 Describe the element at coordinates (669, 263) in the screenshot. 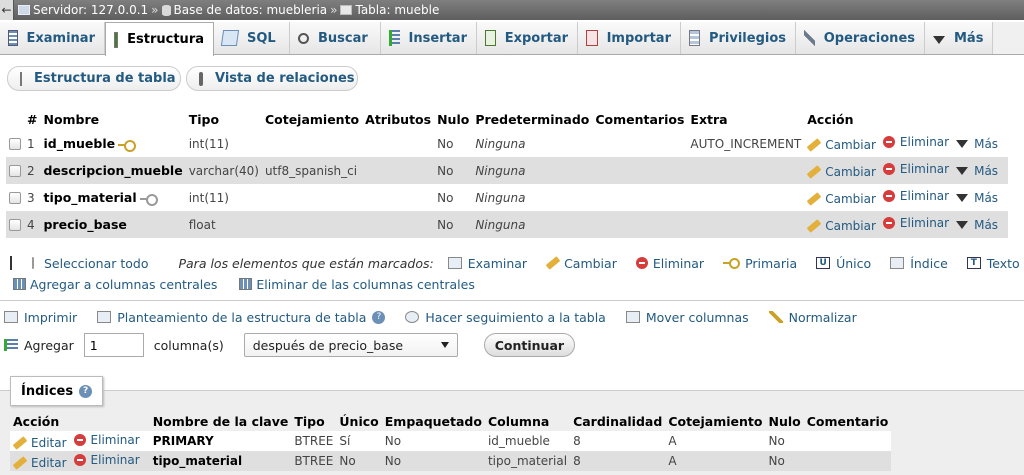

I see `bulk-drop-button: Eliminar` at that location.